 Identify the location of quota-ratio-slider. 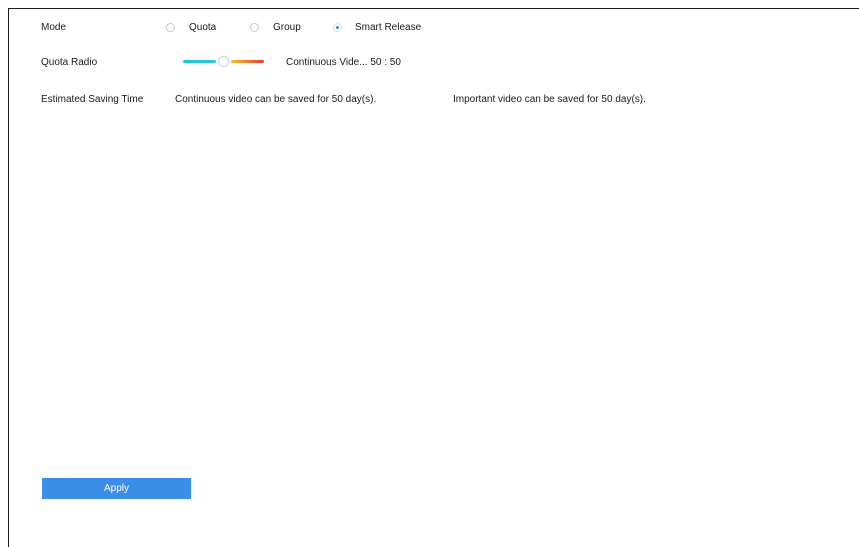
(223, 62).